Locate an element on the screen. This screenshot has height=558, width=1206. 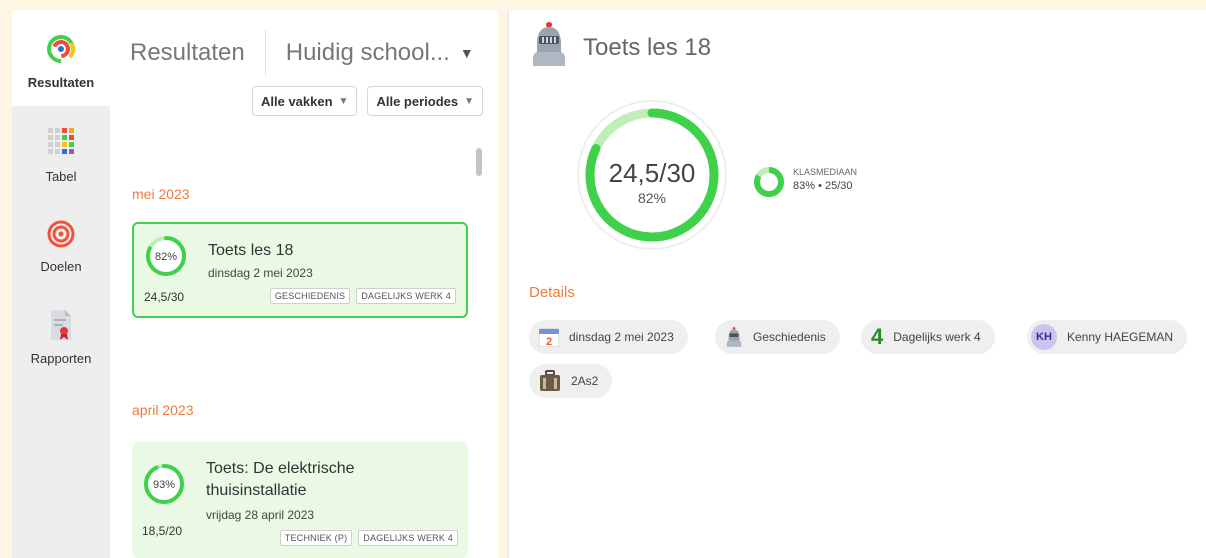
briefcase-icon is located at coordinates (550, 381).